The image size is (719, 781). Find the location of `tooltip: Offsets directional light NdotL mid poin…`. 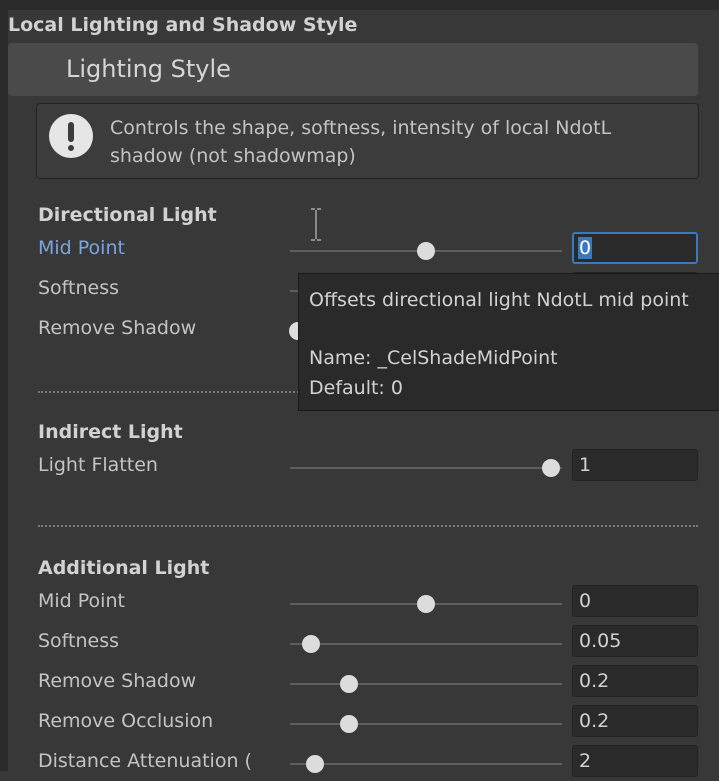

tooltip: Offsets directional light NdotL mid poin… is located at coordinates (508, 342).